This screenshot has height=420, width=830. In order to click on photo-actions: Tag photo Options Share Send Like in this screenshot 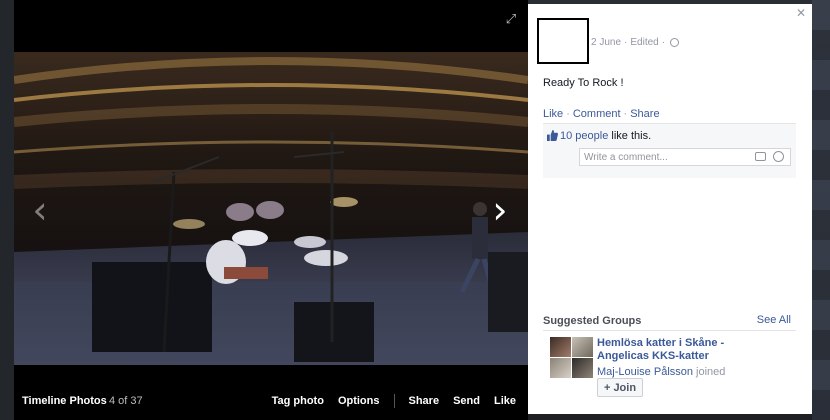, I will do `click(387, 401)`.